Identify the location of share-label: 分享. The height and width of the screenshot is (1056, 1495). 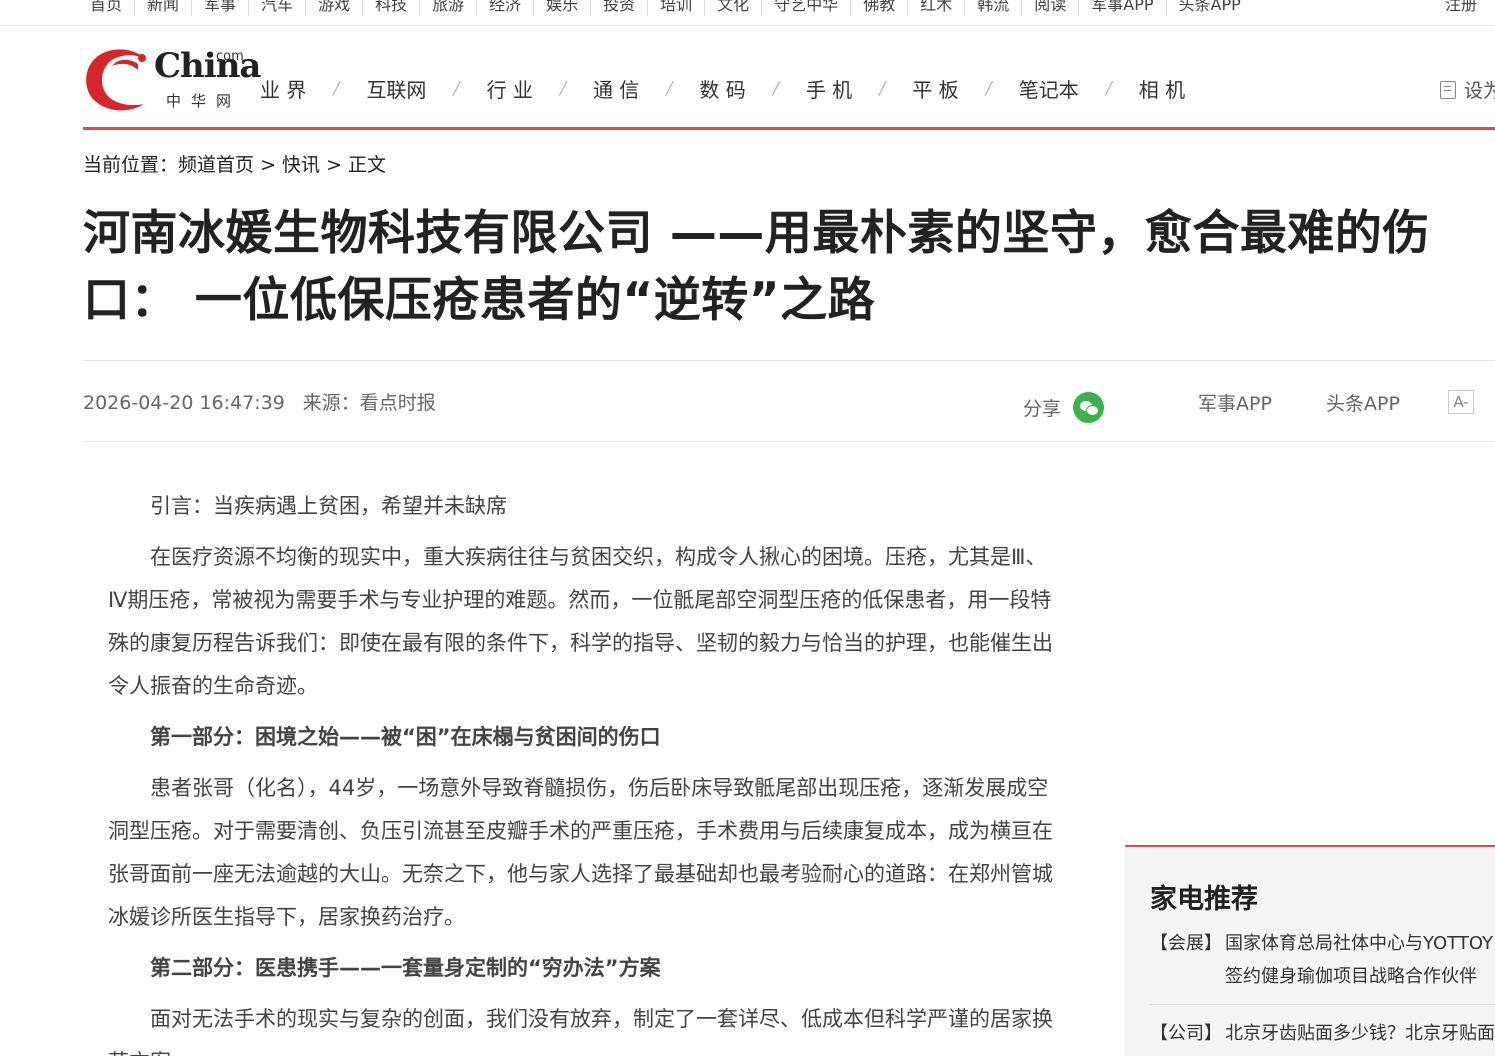
(1042, 409).